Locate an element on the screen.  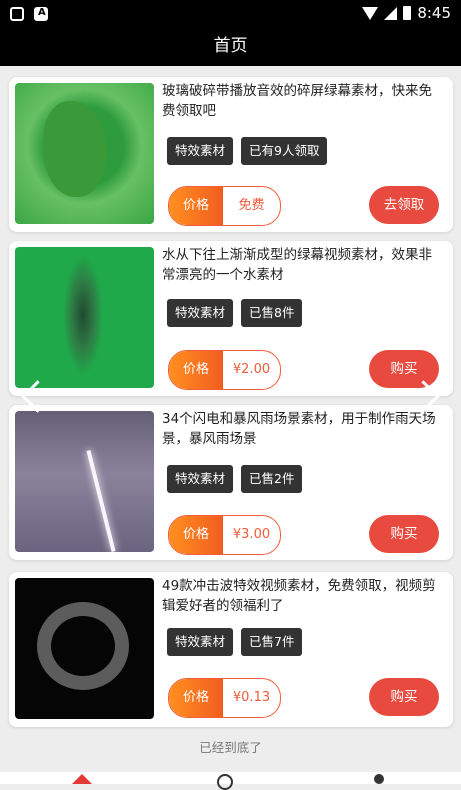
user-icon is located at coordinates (379, 779).